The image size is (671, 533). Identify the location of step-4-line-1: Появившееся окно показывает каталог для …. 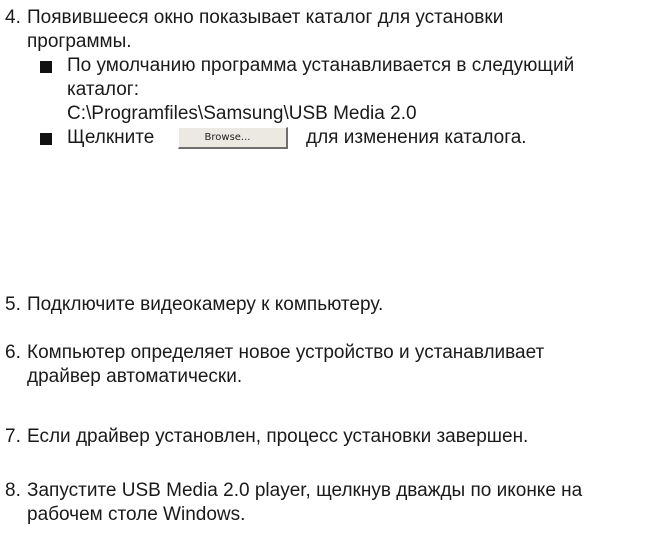
(265, 17).